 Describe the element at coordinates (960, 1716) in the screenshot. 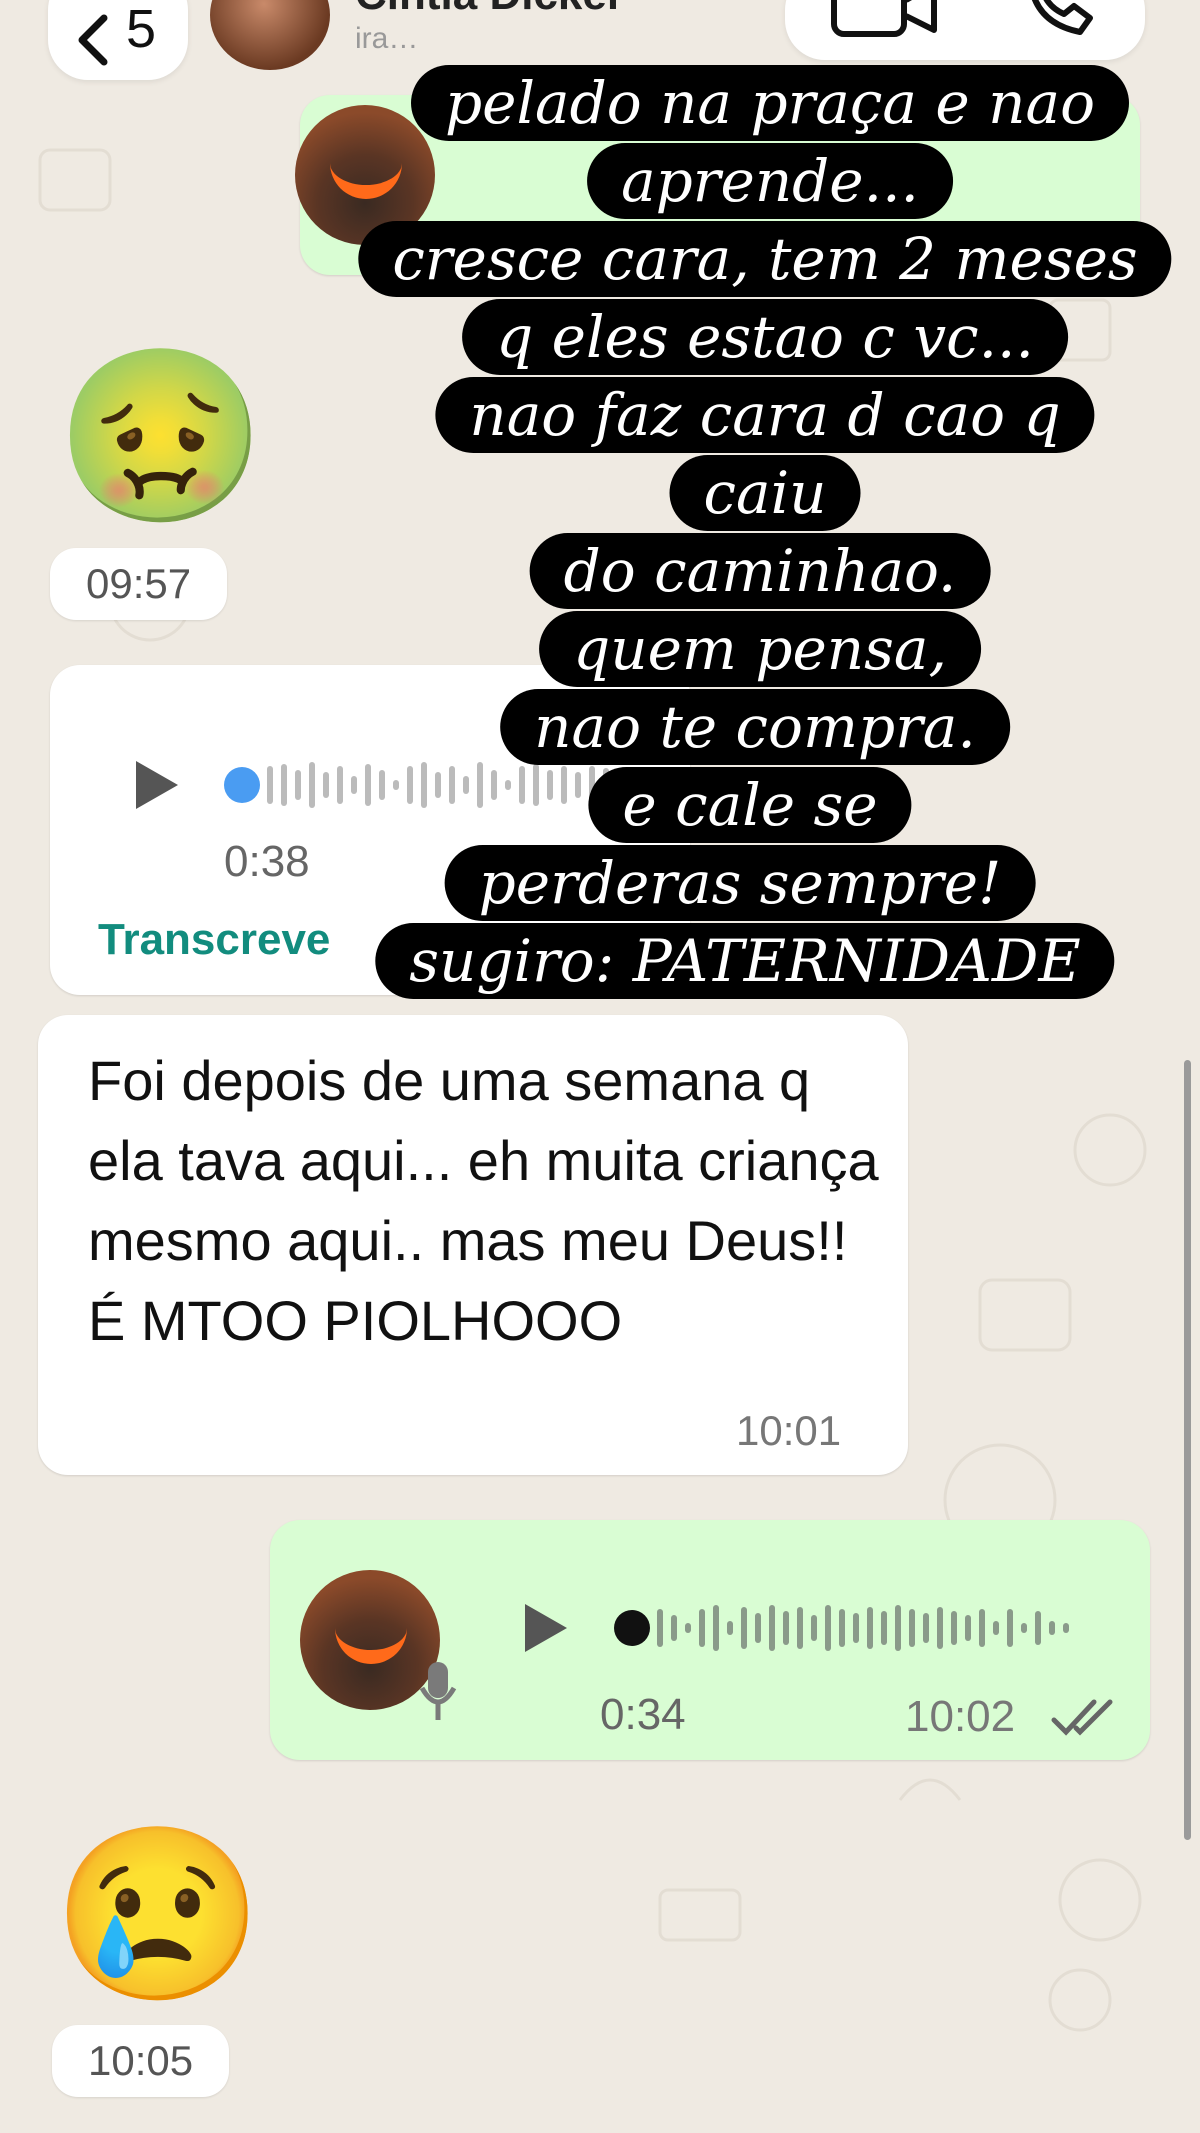

I see `message-time: 10:02` at that location.